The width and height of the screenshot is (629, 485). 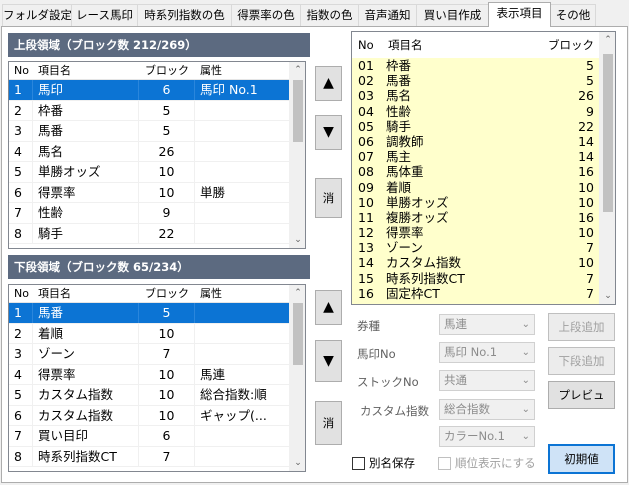 What do you see at coordinates (475, 232) in the screenshot?
I see `list-item: 12 得票率 10` at bounding box center [475, 232].